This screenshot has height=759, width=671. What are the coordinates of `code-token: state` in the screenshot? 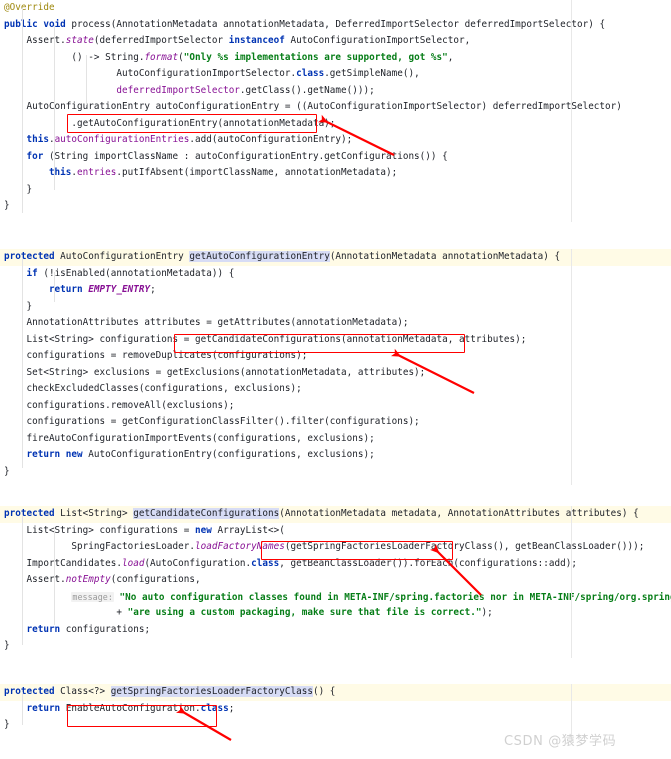 It's located at (79, 40).